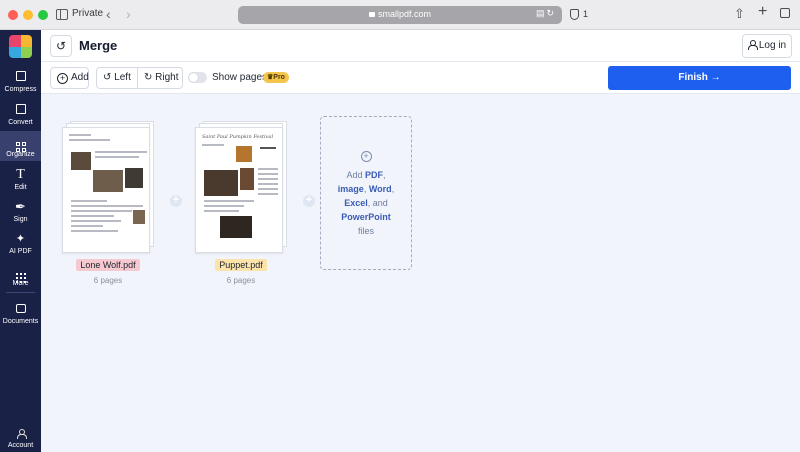  I want to click on add-label: Add, so click(80, 77).